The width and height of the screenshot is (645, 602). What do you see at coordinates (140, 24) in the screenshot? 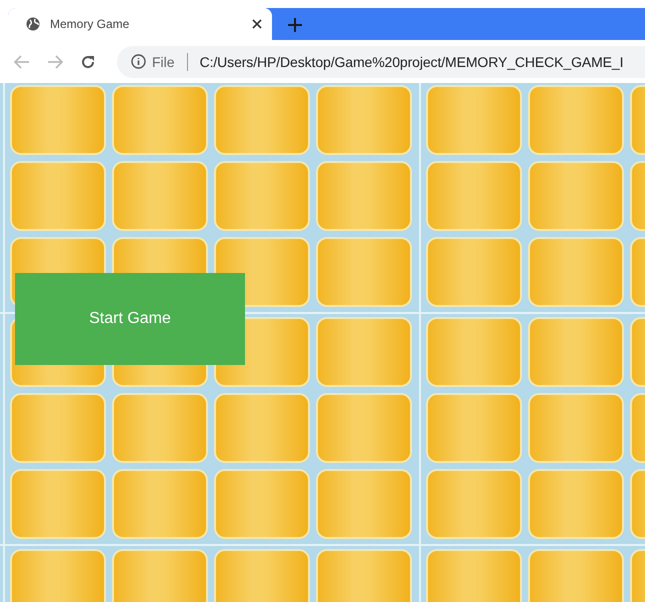
I see `browser-tab: Memory Game` at bounding box center [140, 24].